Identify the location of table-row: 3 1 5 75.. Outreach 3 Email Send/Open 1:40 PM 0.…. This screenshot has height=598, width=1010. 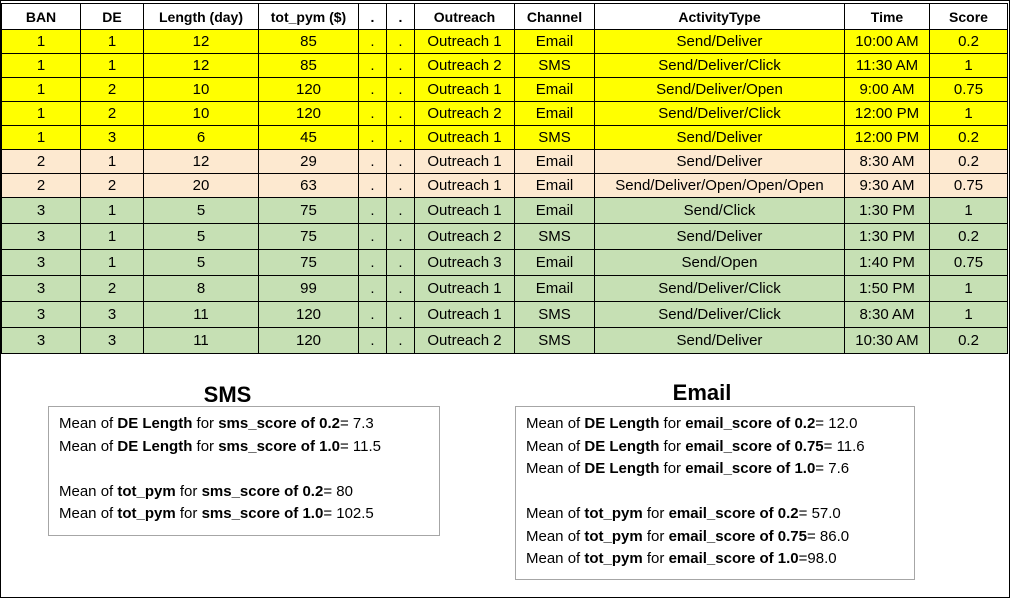
(504, 262).